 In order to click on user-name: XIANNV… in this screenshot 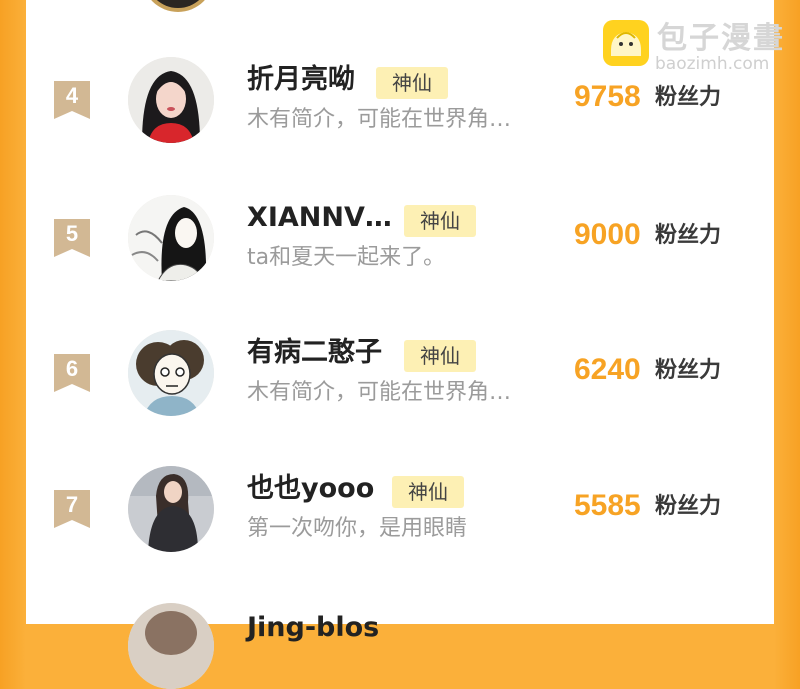, I will do `click(319, 218)`.